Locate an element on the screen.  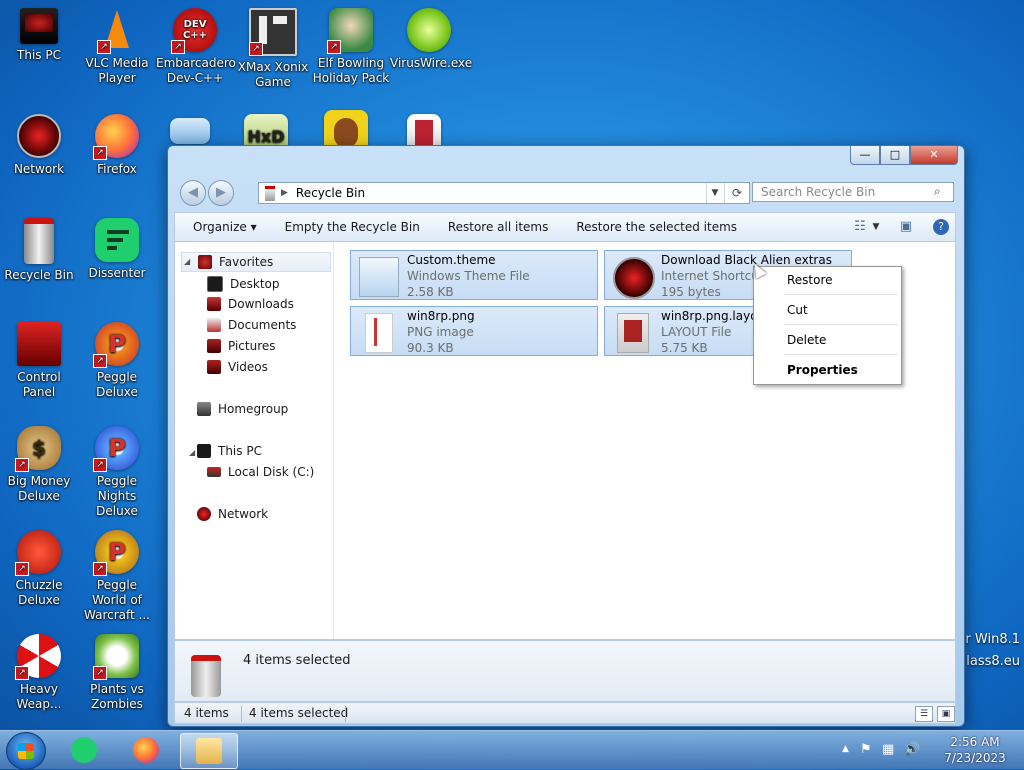
address-bar: ▶ Recycle Bin ▼ ⟳ is located at coordinates (504, 193).